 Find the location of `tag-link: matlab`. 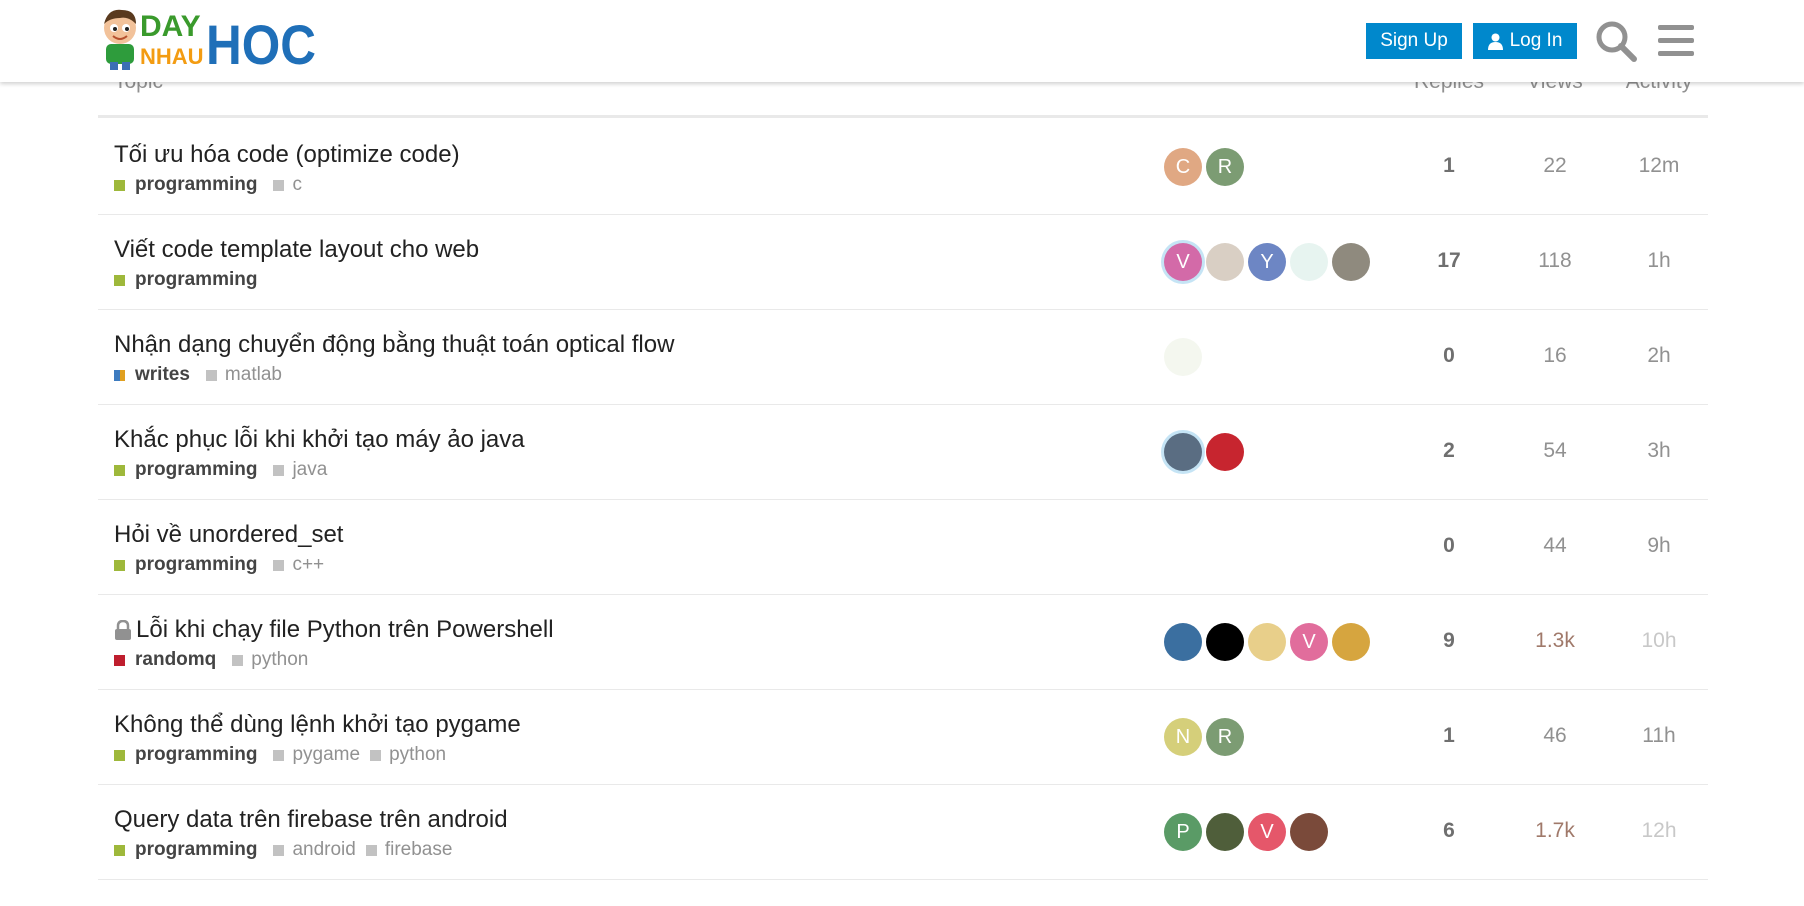

tag-link: matlab is located at coordinates (243, 375).